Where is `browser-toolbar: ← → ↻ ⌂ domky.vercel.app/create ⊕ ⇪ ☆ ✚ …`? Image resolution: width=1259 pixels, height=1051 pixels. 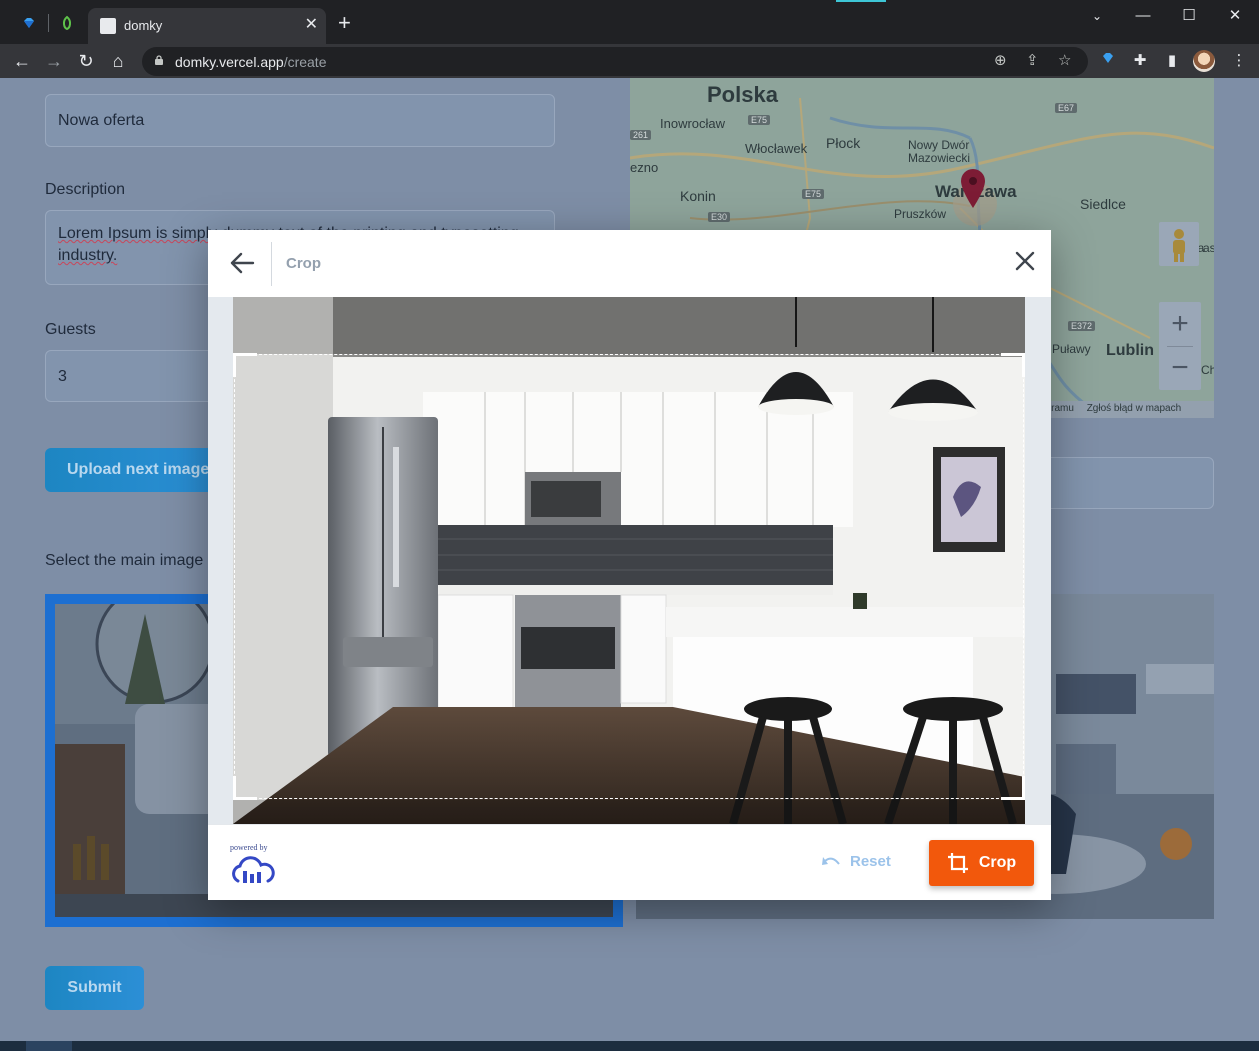 browser-toolbar: ← → ↻ ⌂ domky.vercel.app/create ⊕ ⇪ ☆ ✚ … is located at coordinates (629, 61).